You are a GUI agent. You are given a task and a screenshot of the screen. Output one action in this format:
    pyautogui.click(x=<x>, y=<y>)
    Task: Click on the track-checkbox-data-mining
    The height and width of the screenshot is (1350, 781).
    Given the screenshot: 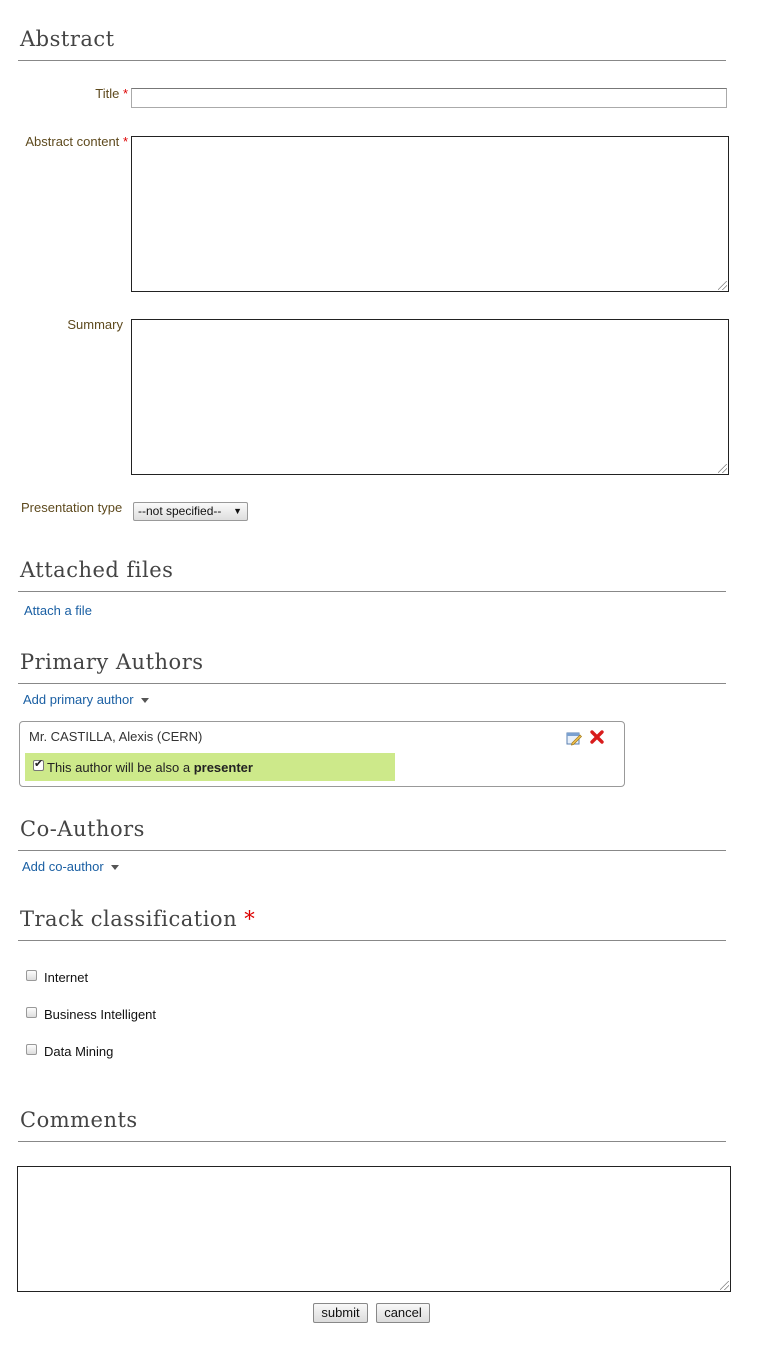 What is the action you would take?
    pyautogui.click(x=31, y=1049)
    